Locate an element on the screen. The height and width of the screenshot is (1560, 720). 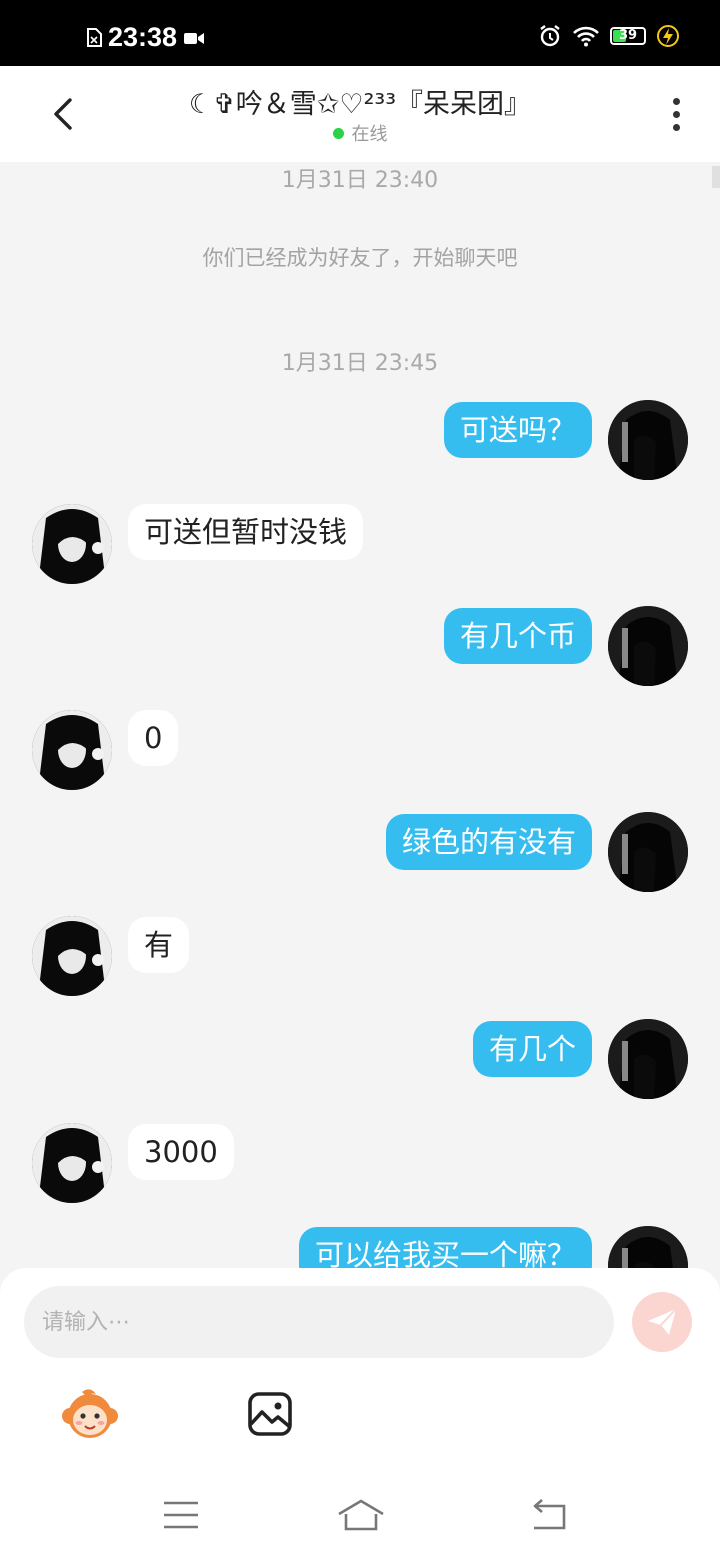
presence-status: 在线 is located at coordinates (360, 133).